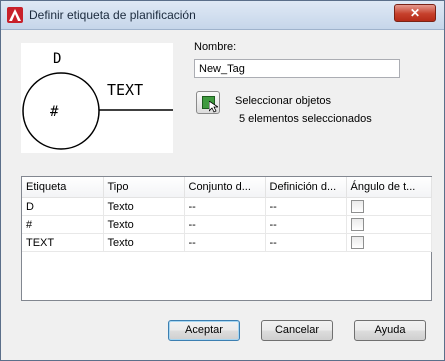  What do you see at coordinates (63, 242) in the screenshot?
I see `cell-etiqueta: TEXT` at bounding box center [63, 242].